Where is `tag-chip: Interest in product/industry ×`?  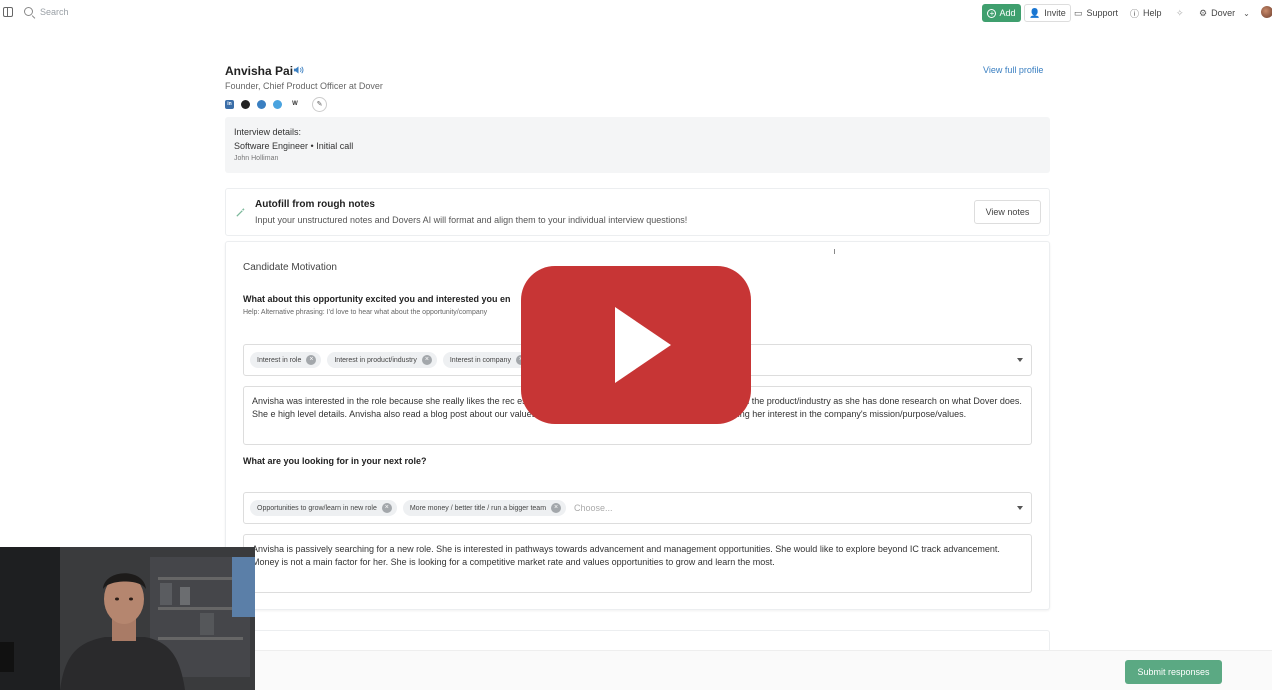 tag-chip: Interest in product/industry × is located at coordinates (382, 360).